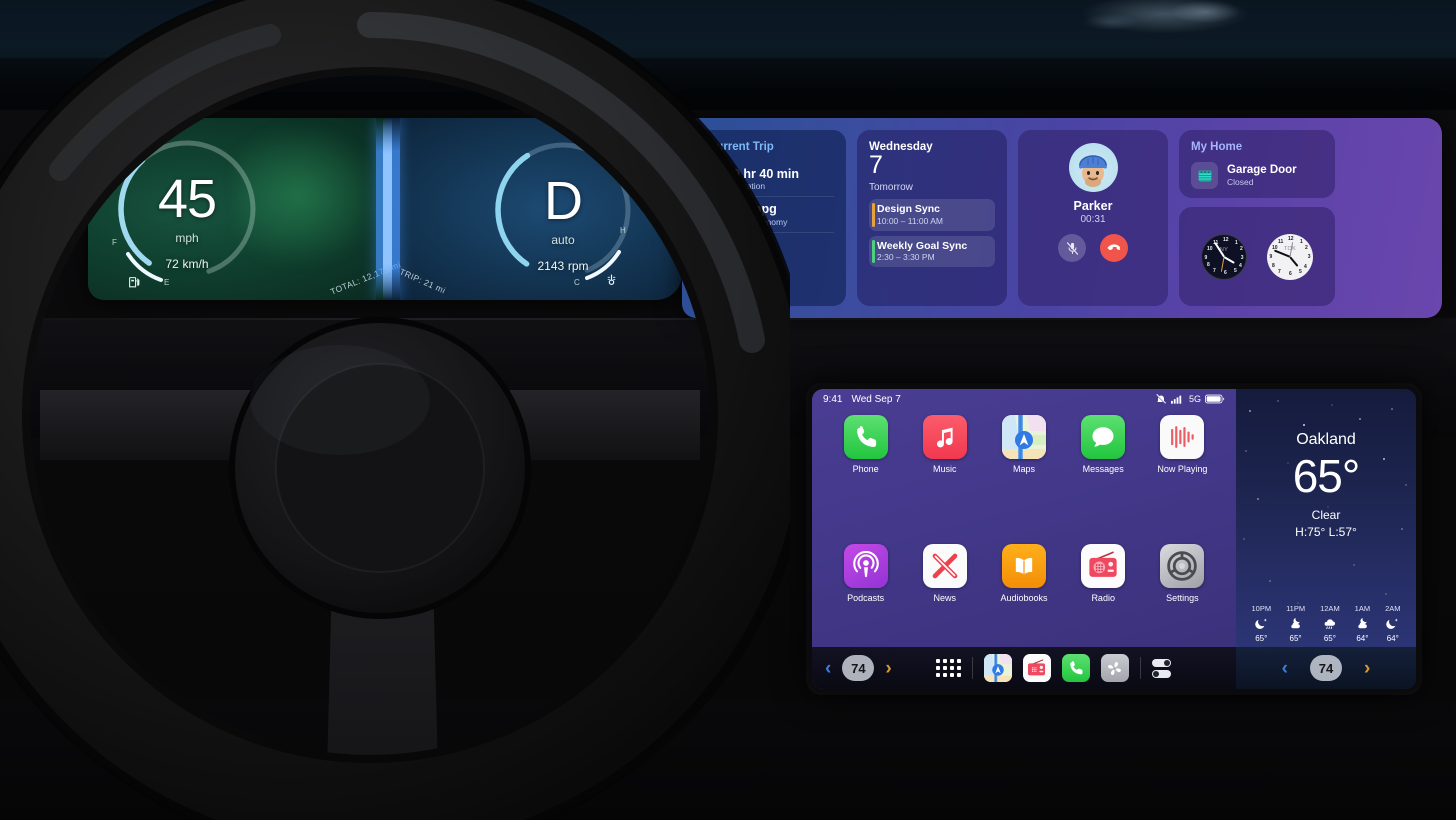  Describe the element at coordinates (115, 242) in the screenshot. I see `fuel-full-label: F` at that location.